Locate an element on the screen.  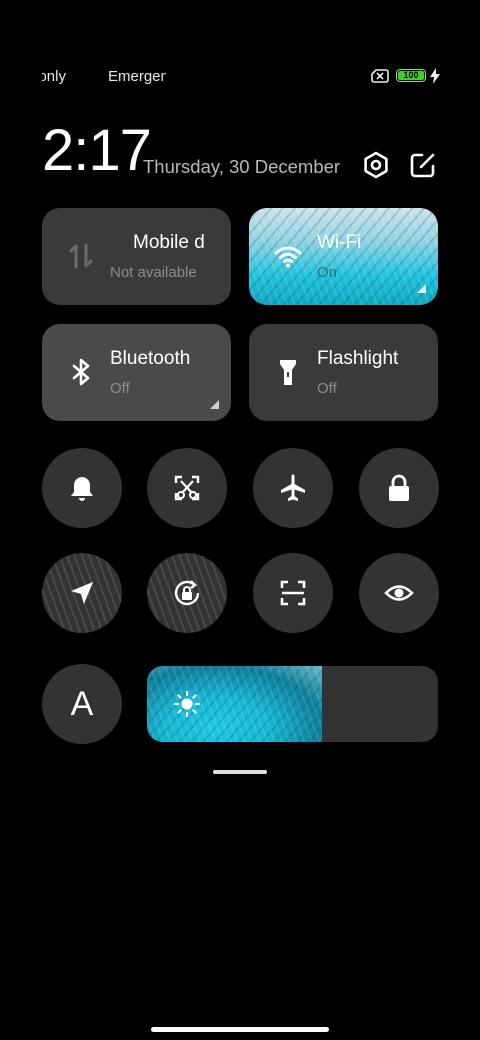
airplane-icon is located at coordinates (293, 487).